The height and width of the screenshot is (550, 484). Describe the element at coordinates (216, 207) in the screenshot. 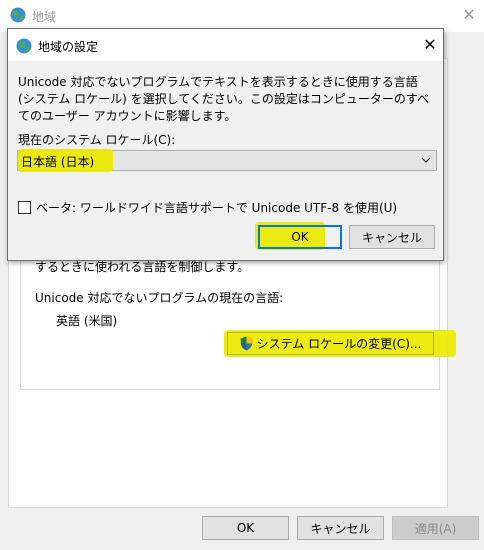

I see `utf8-beta-label: ベータ: ワールドワイド言語サポートで Unicode UTF-8 を使用(U)` at that location.